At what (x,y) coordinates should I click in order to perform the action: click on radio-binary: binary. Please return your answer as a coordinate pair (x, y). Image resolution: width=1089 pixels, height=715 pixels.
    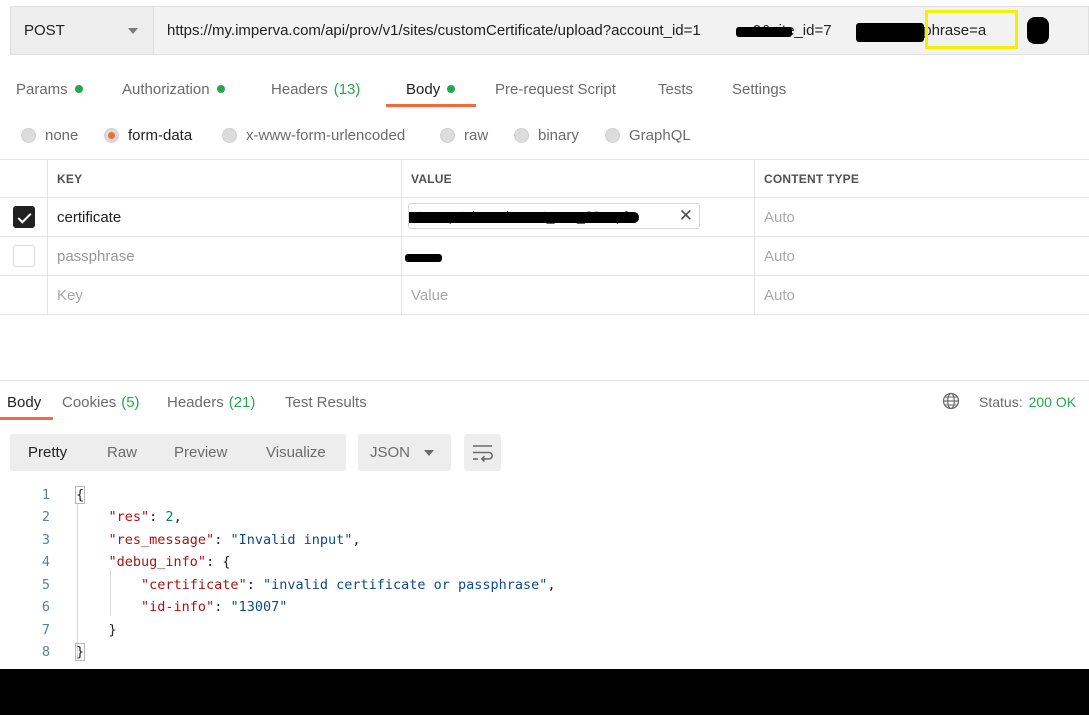
    Looking at the image, I should click on (546, 135).